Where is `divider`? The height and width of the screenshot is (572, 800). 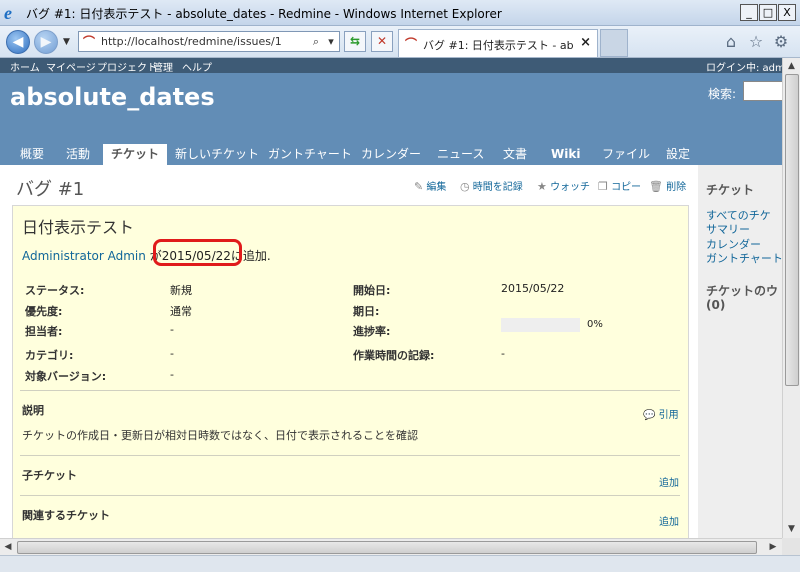 divider is located at coordinates (350, 390).